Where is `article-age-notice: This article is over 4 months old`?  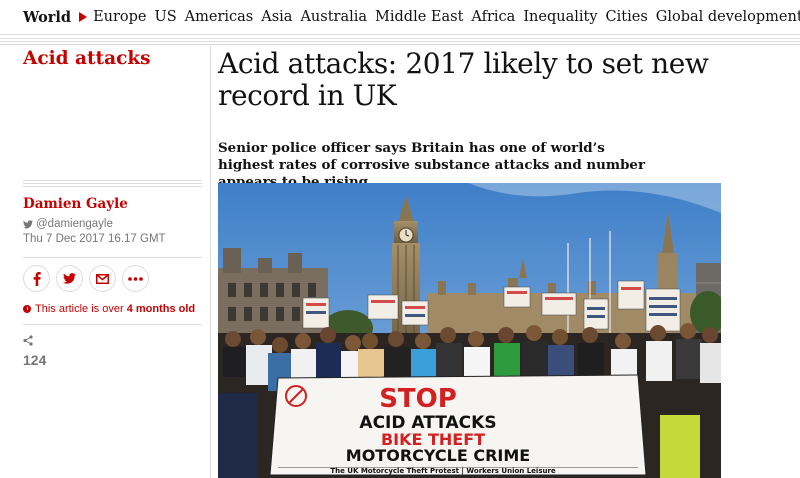 article-age-notice: This article is over 4 months old is located at coordinates (112, 309).